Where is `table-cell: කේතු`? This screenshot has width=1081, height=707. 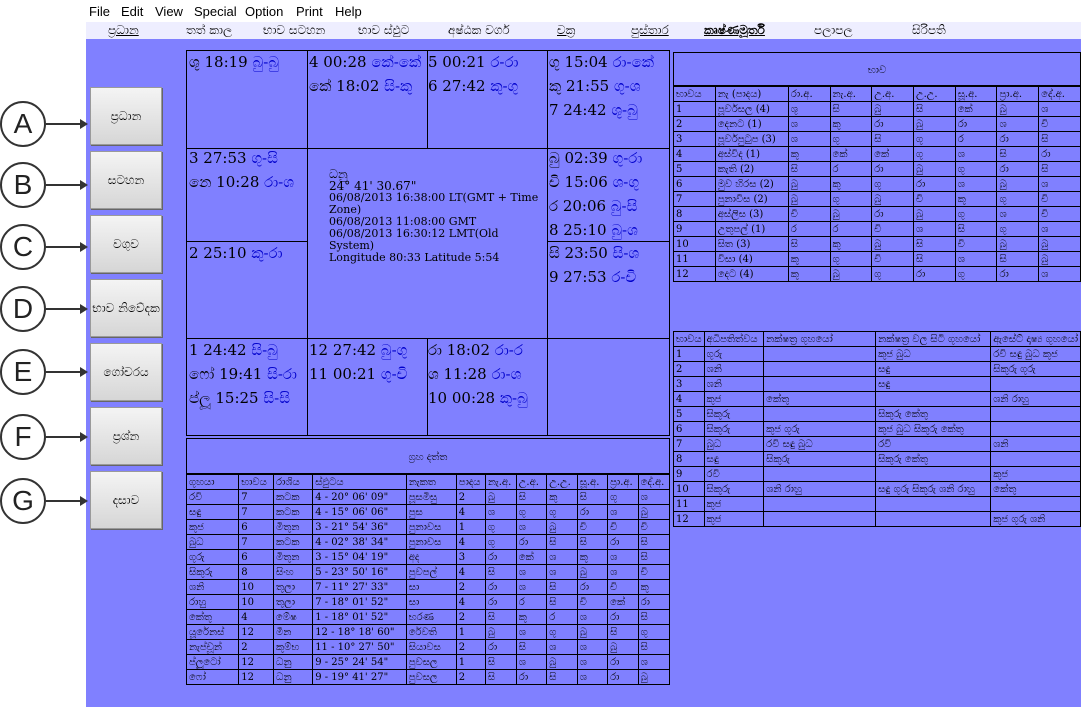 table-cell: කේතු is located at coordinates (212, 617).